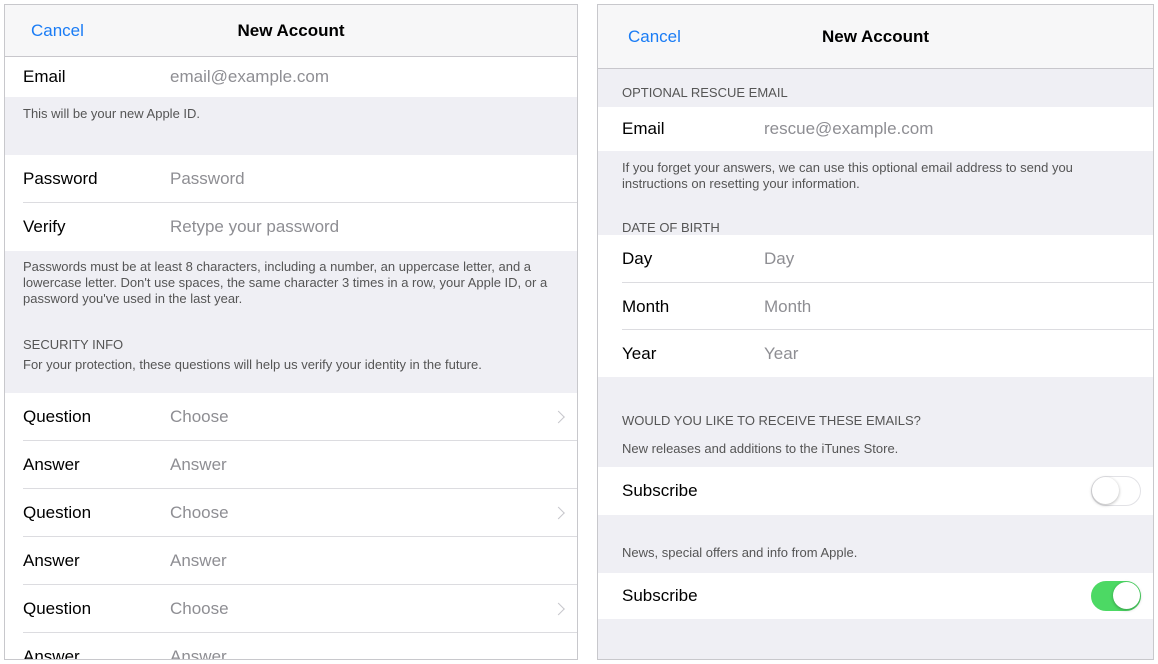  What do you see at coordinates (914, 306) in the screenshot?
I see `month-input` at bounding box center [914, 306].